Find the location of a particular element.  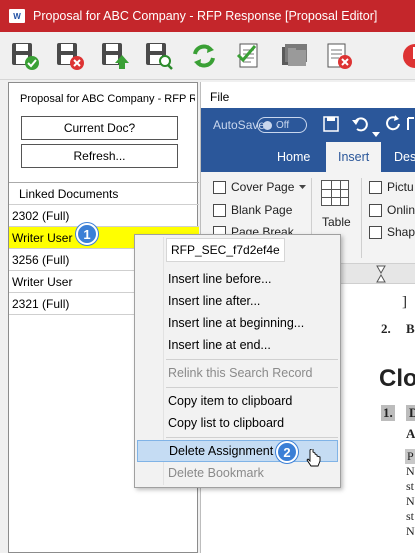

mouse-cursor-icon is located at coordinates (313, 458).